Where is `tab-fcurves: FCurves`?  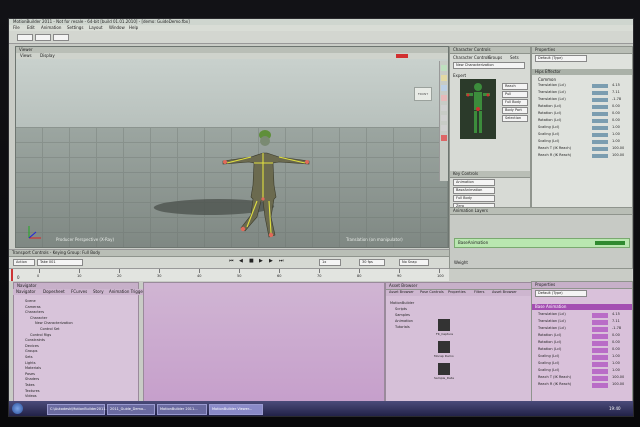 tab-fcurves: FCurves is located at coordinates (79, 291).